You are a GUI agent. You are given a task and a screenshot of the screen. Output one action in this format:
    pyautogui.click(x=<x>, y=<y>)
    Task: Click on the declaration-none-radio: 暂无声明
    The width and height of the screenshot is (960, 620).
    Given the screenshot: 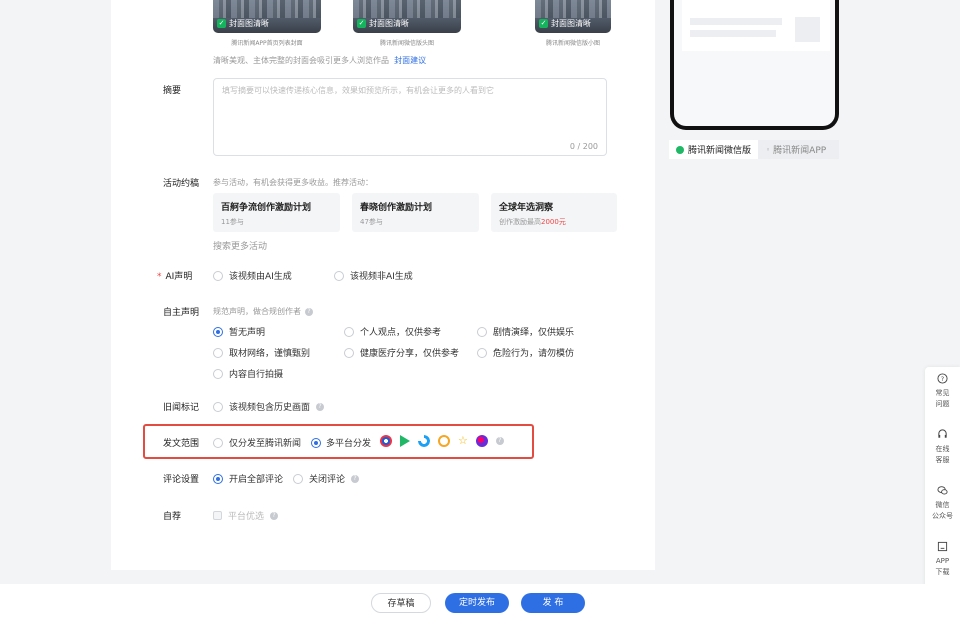 What is the action you would take?
    pyautogui.click(x=239, y=331)
    